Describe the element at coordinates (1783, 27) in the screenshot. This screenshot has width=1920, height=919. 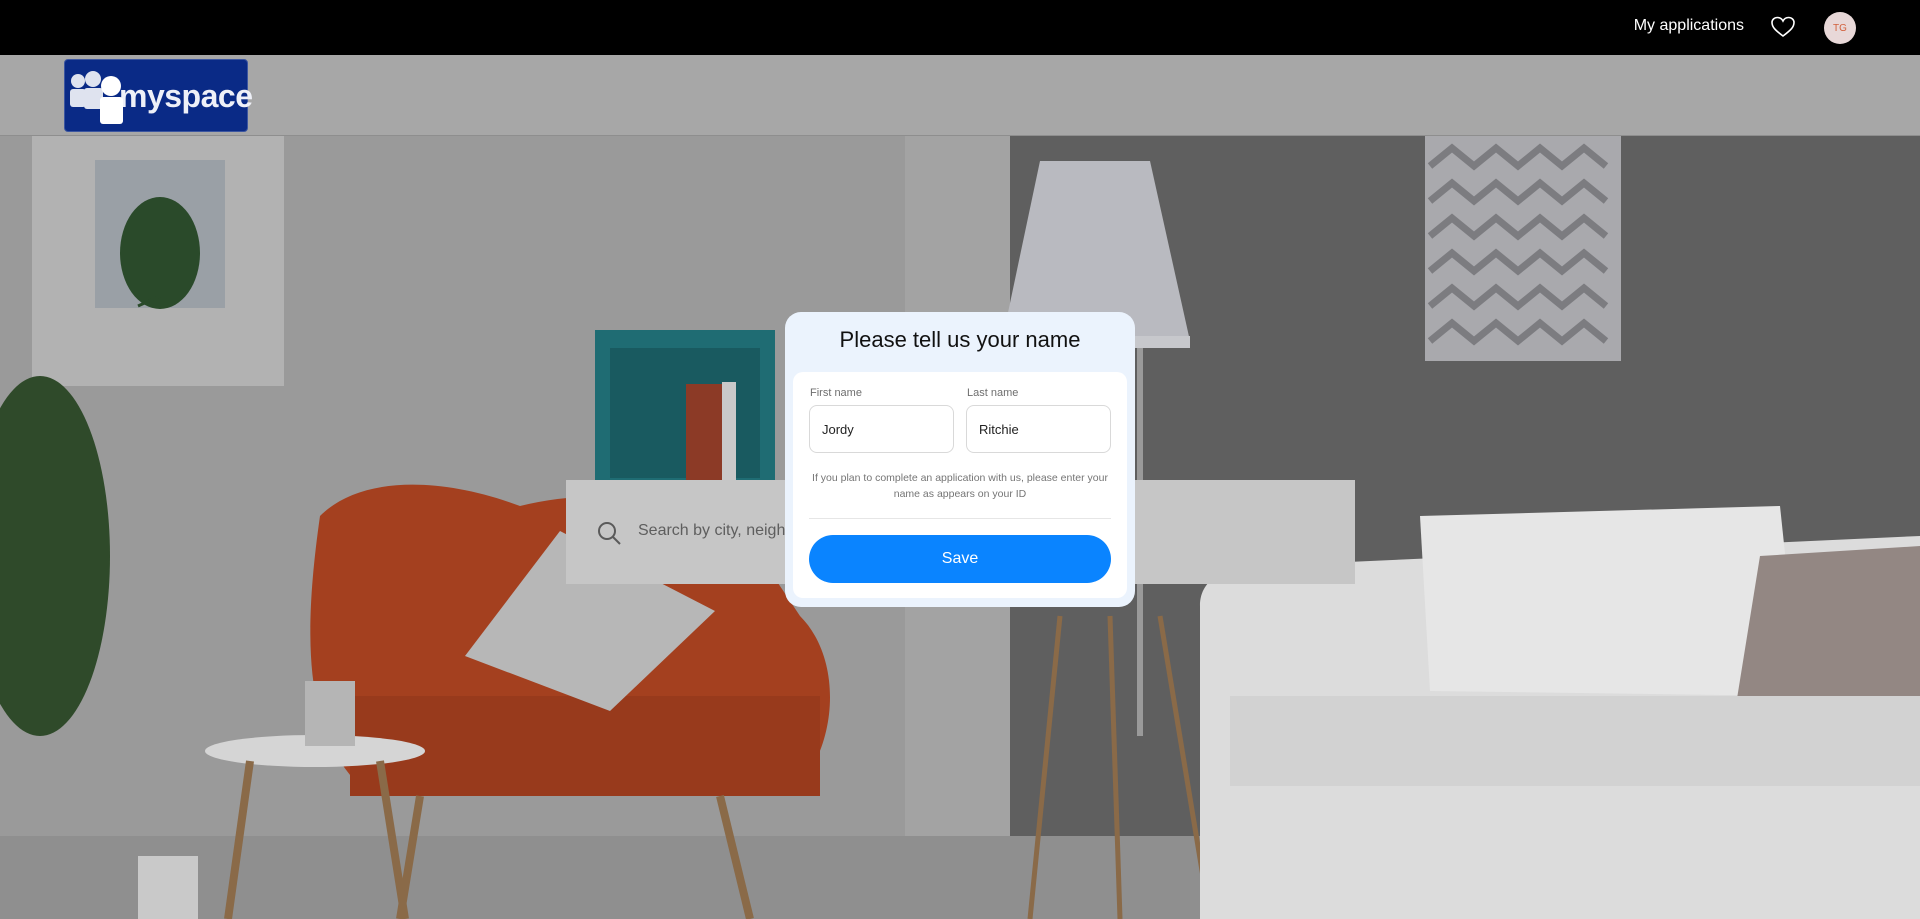
I see `heart-icon` at that location.